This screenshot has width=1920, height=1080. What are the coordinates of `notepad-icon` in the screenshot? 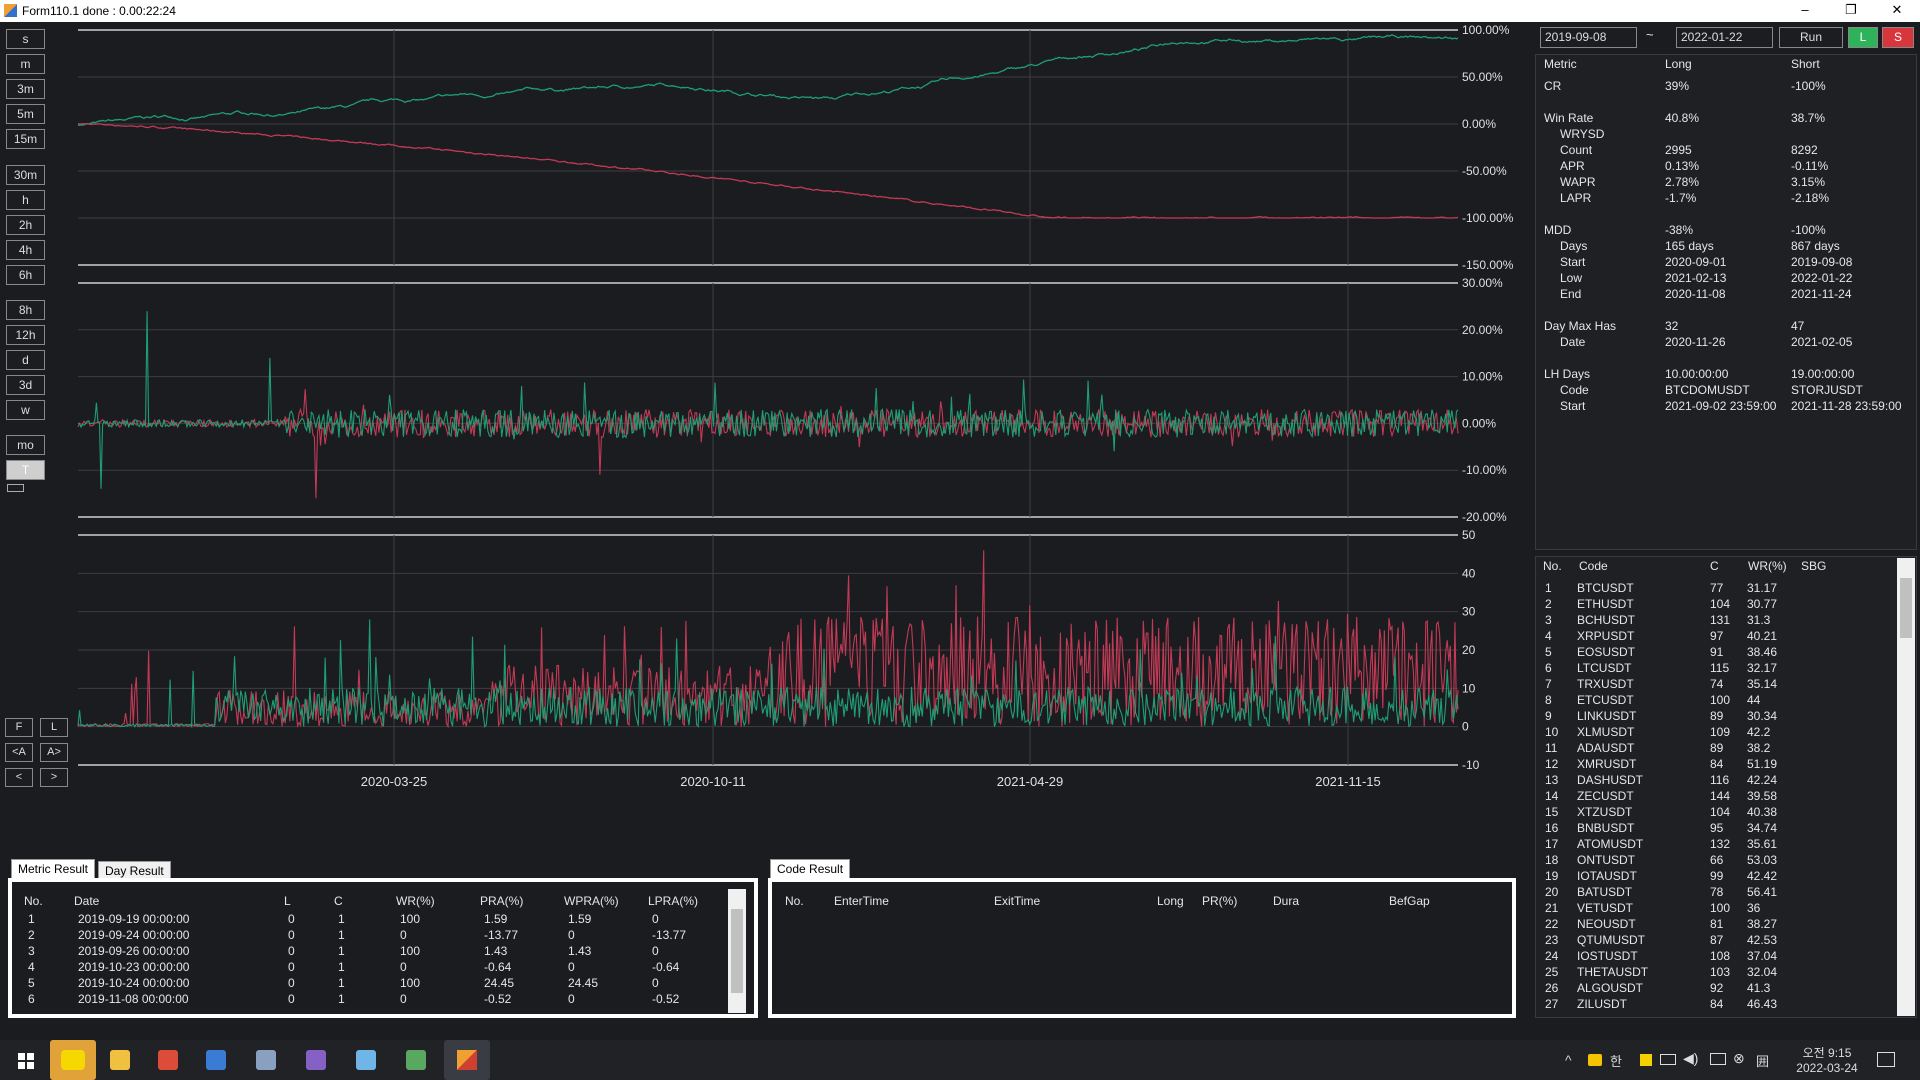 It's located at (366, 1060).